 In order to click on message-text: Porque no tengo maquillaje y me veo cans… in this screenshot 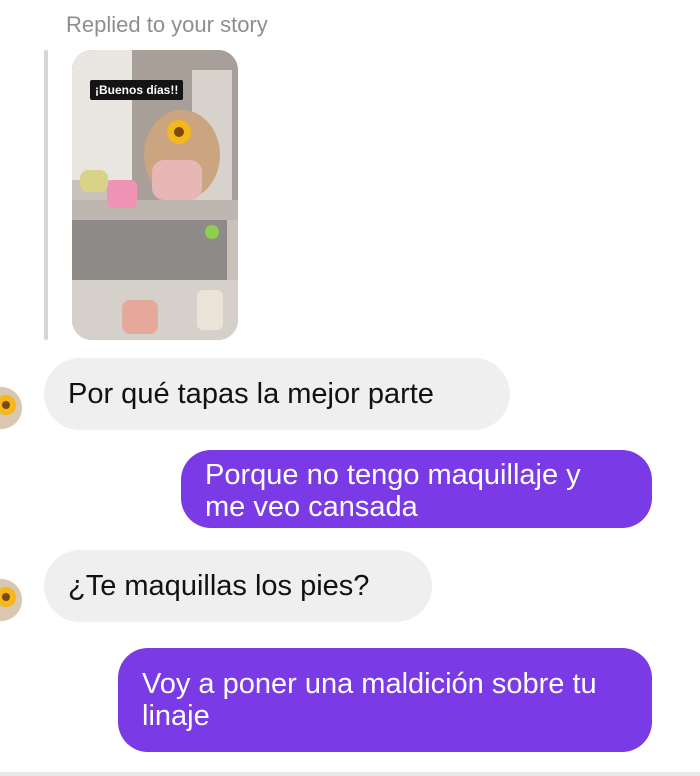, I will do `click(393, 491)`.